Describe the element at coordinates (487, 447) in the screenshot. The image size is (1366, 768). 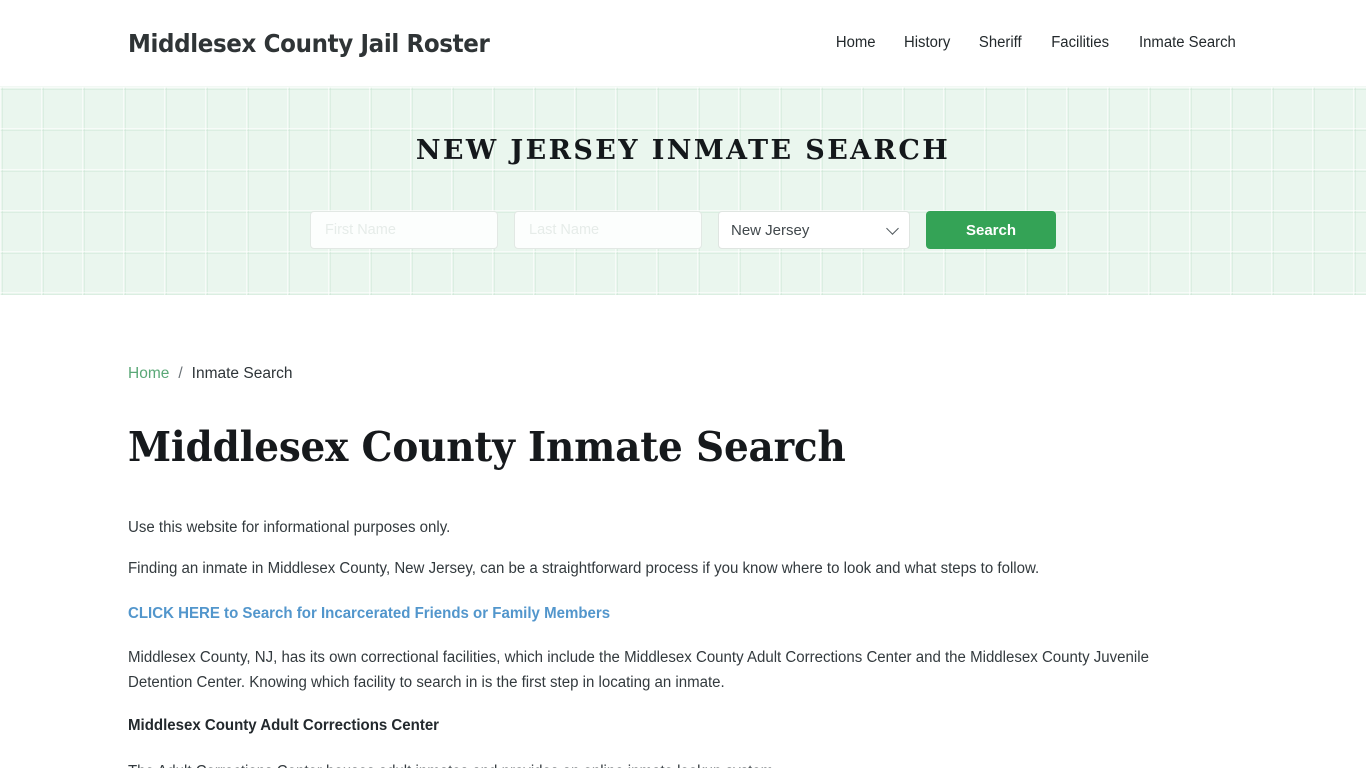
I see `page-title: Middlesex County Inmate Search` at that location.